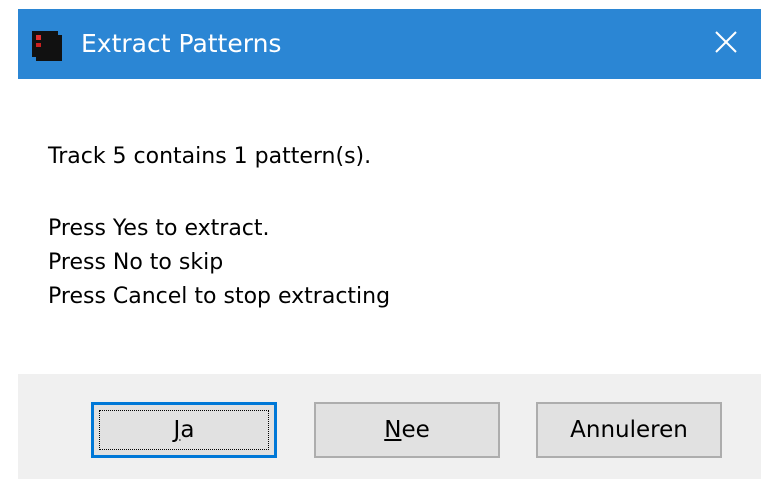 This screenshot has height=488, width=761. I want to click on title-bar: Extract Patterns, so click(389, 44).